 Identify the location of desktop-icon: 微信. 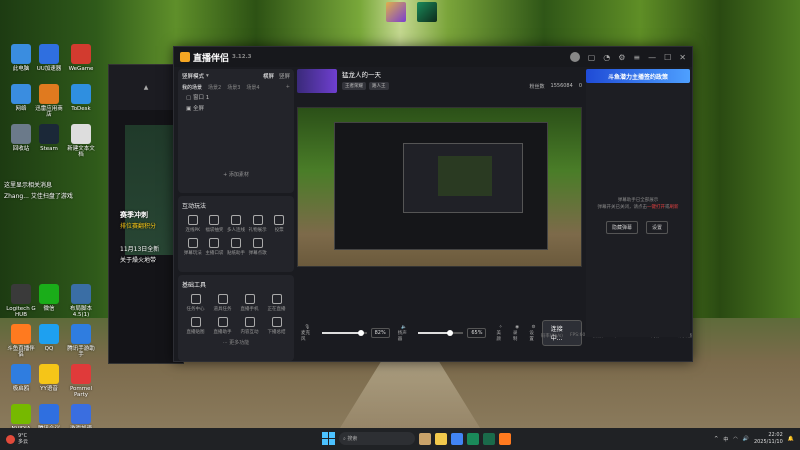
(49, 298).